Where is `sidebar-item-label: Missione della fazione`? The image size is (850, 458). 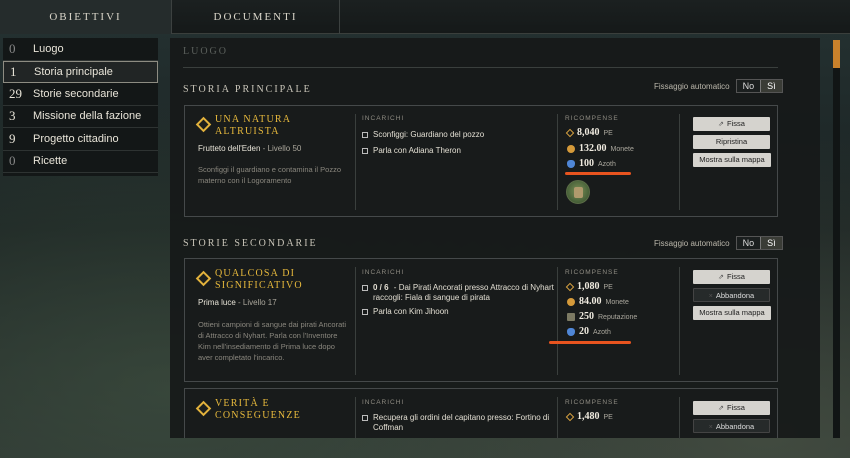
sidebar-item-label: Missione della fazione is located at coordinates (87, 116).